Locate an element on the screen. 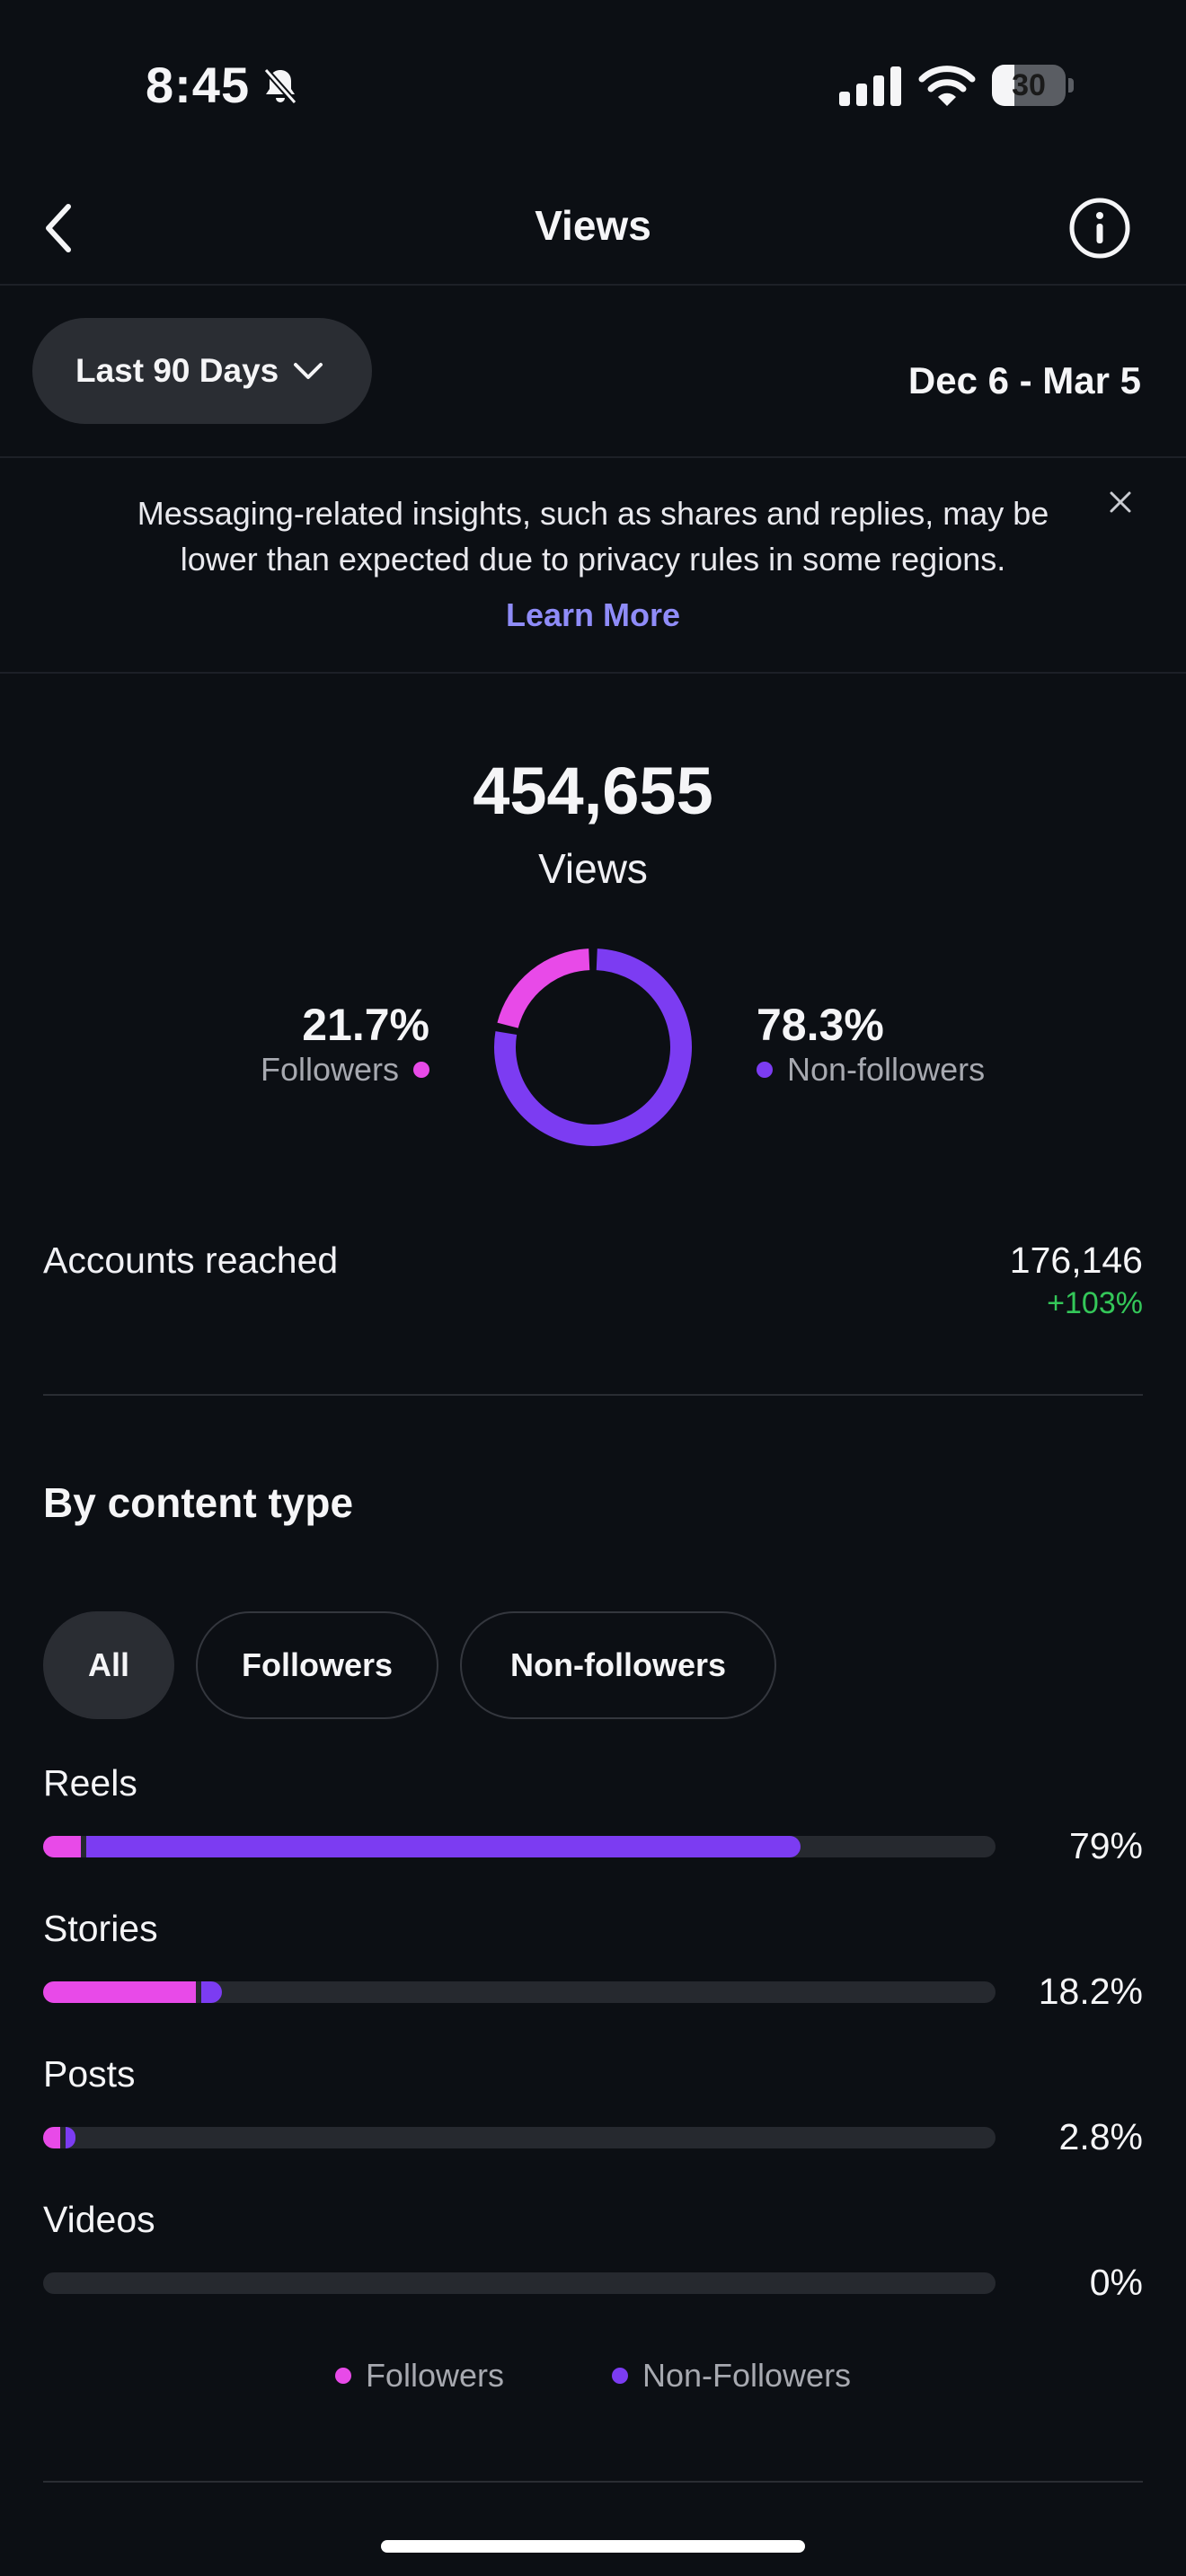 This screenshot has width=1186, height=2576. nonfollowers-percent: 78.3% is located at coordinates (820, 1025).